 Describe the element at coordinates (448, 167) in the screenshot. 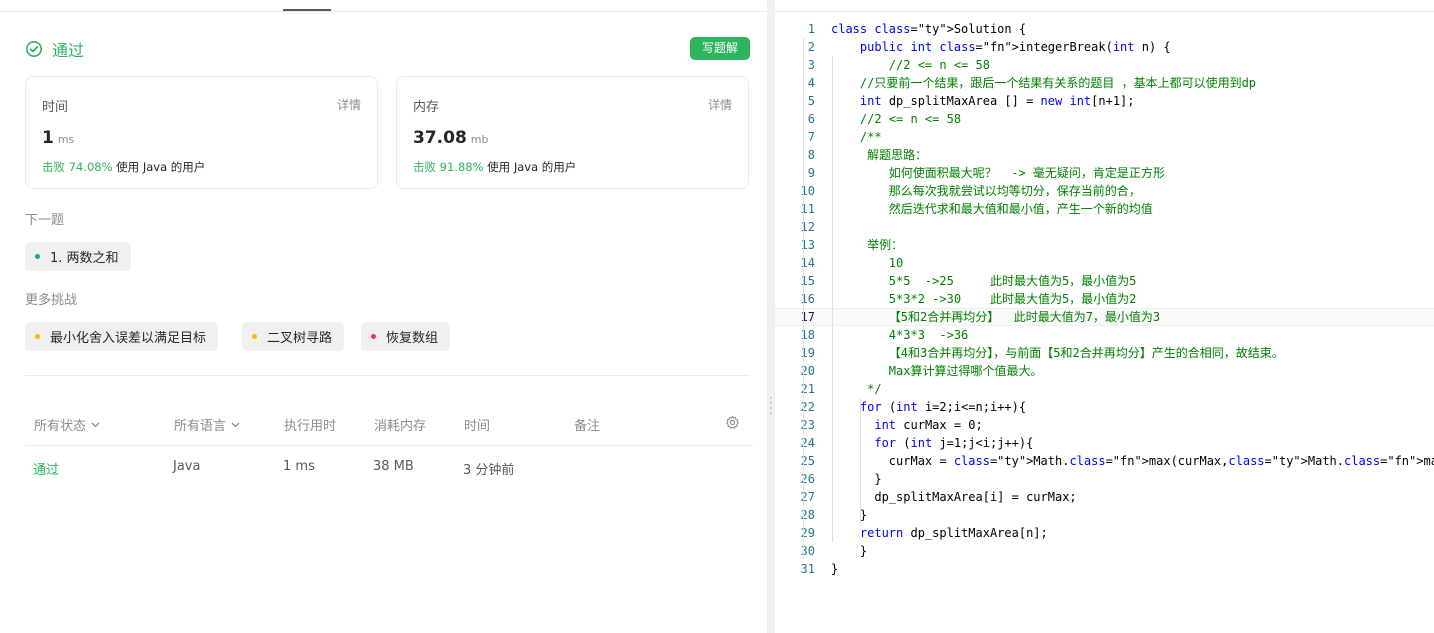

I see `memory-beat-percent: 击败 91.88%` at that location.